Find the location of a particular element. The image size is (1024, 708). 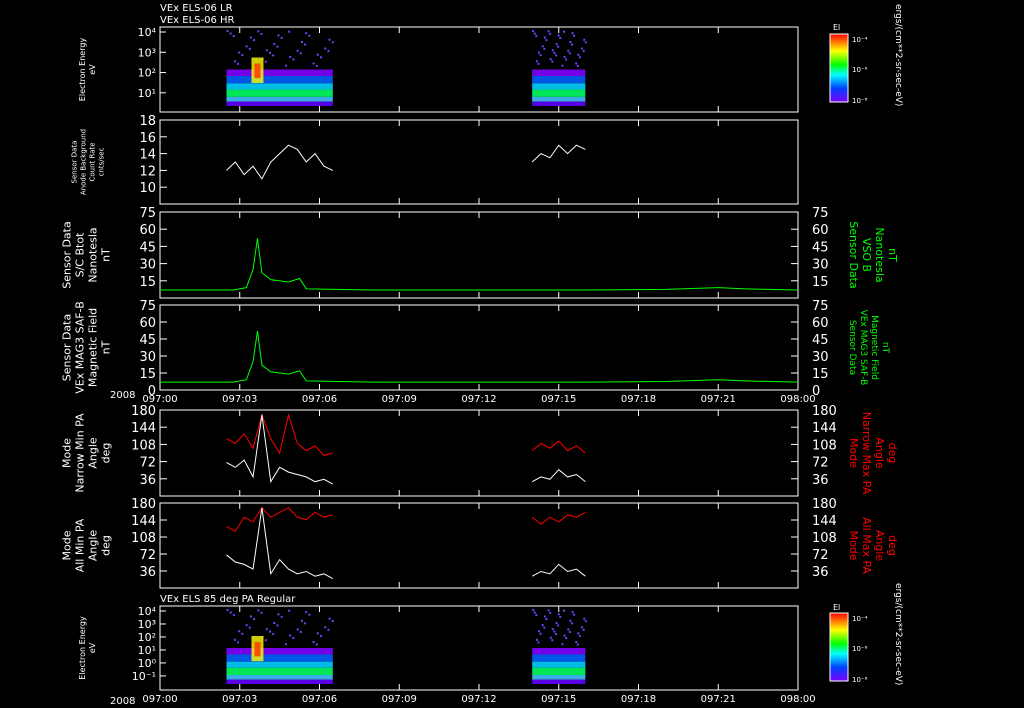

colorbar-bottom-scale is located at coordinates (839, 647).